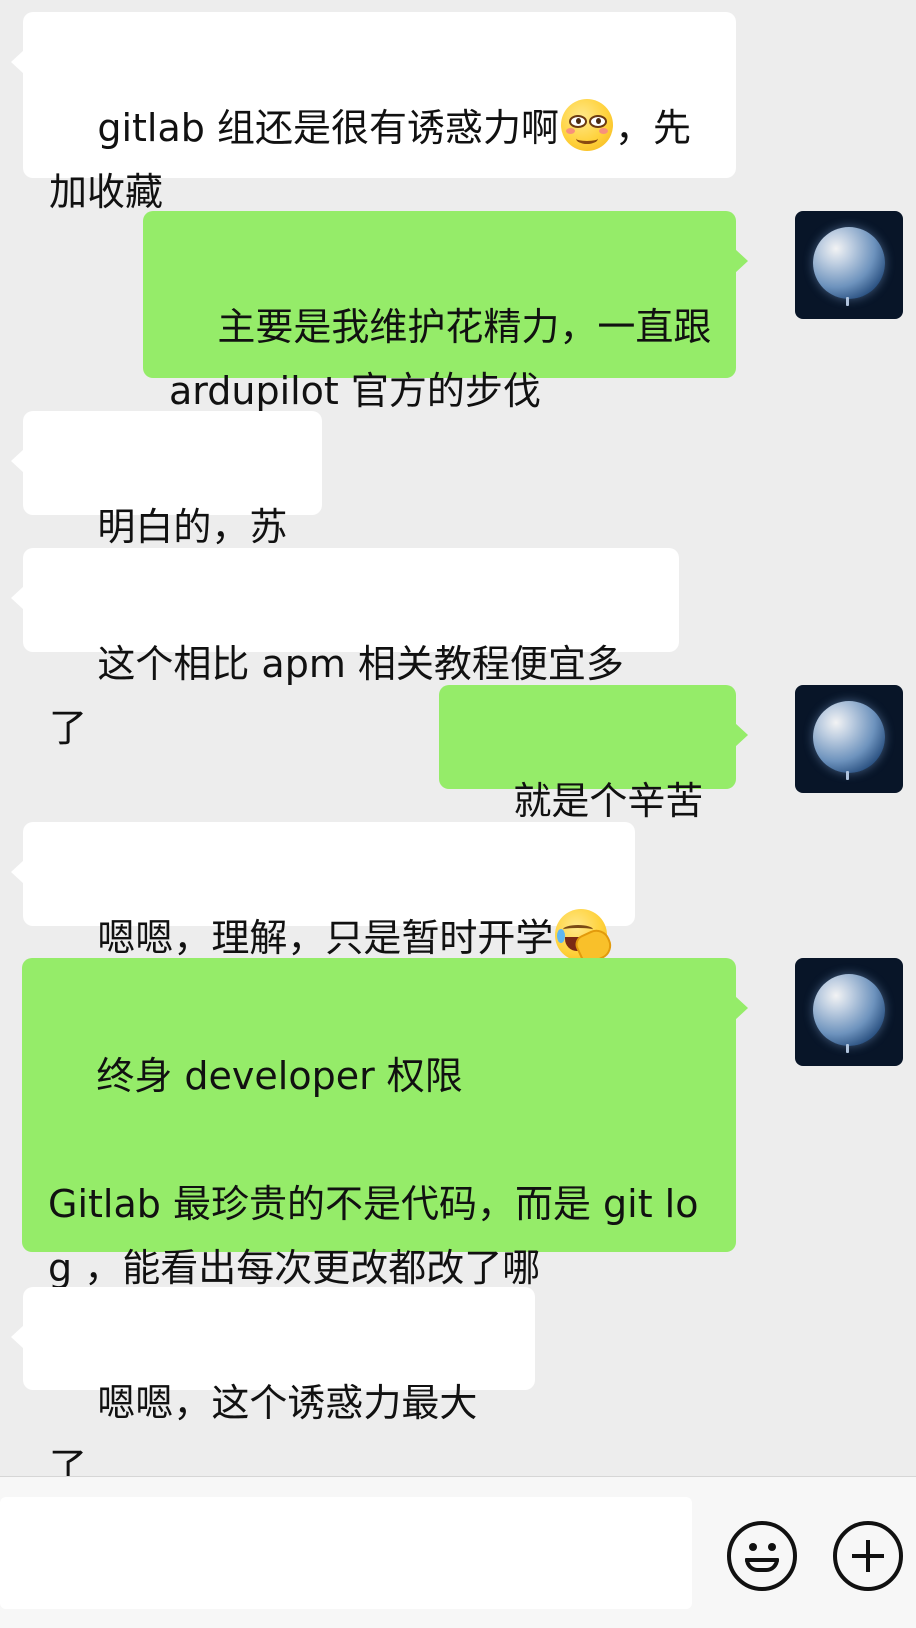 The height and width of the screenshot is (1628, 916). What do you see at coordinates (762, 1556) in the screenshot?
I see `smiley-icon` at bounding box center [762, 1556].